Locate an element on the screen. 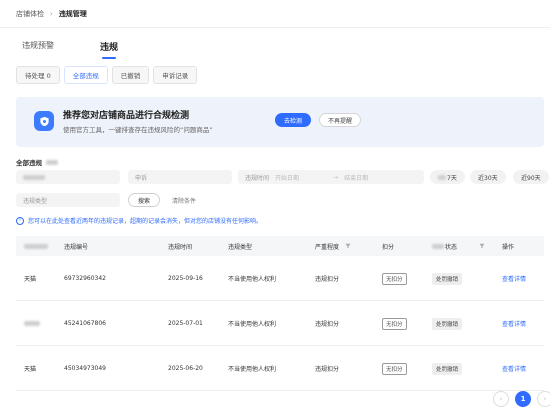  cell-violation-id: 69732960342 is located at coordinates (85, 278).